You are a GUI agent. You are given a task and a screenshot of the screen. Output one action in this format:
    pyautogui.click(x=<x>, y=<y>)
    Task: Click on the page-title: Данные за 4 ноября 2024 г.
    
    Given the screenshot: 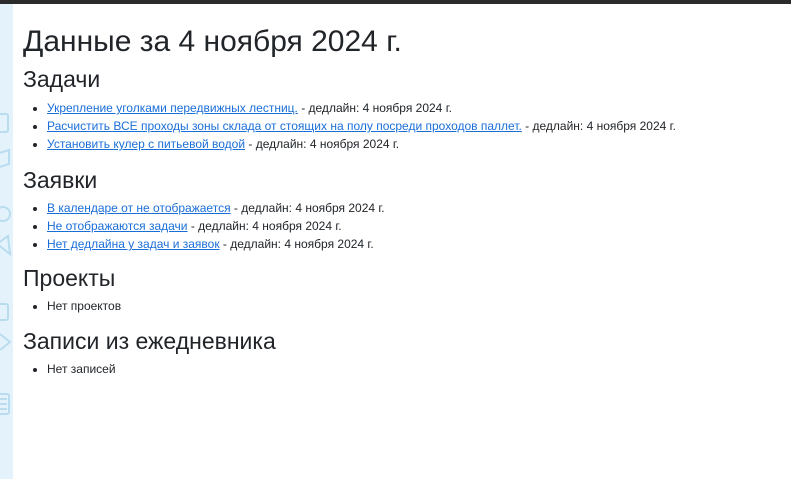 What is the action you would take?
    pyautogui.click(x=212, y=41)
    